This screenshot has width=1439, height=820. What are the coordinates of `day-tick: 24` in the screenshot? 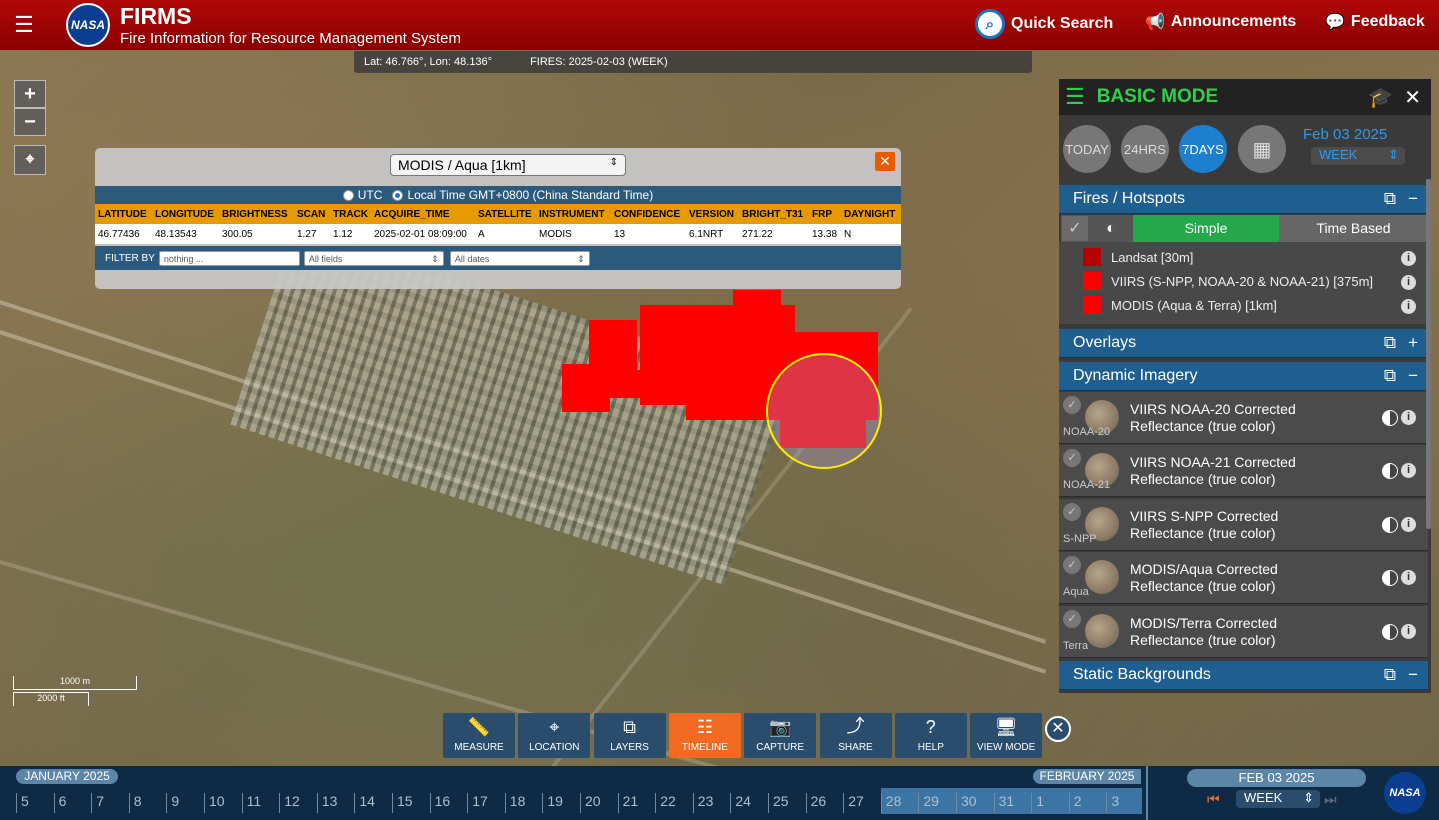 It's located at (740, 803).